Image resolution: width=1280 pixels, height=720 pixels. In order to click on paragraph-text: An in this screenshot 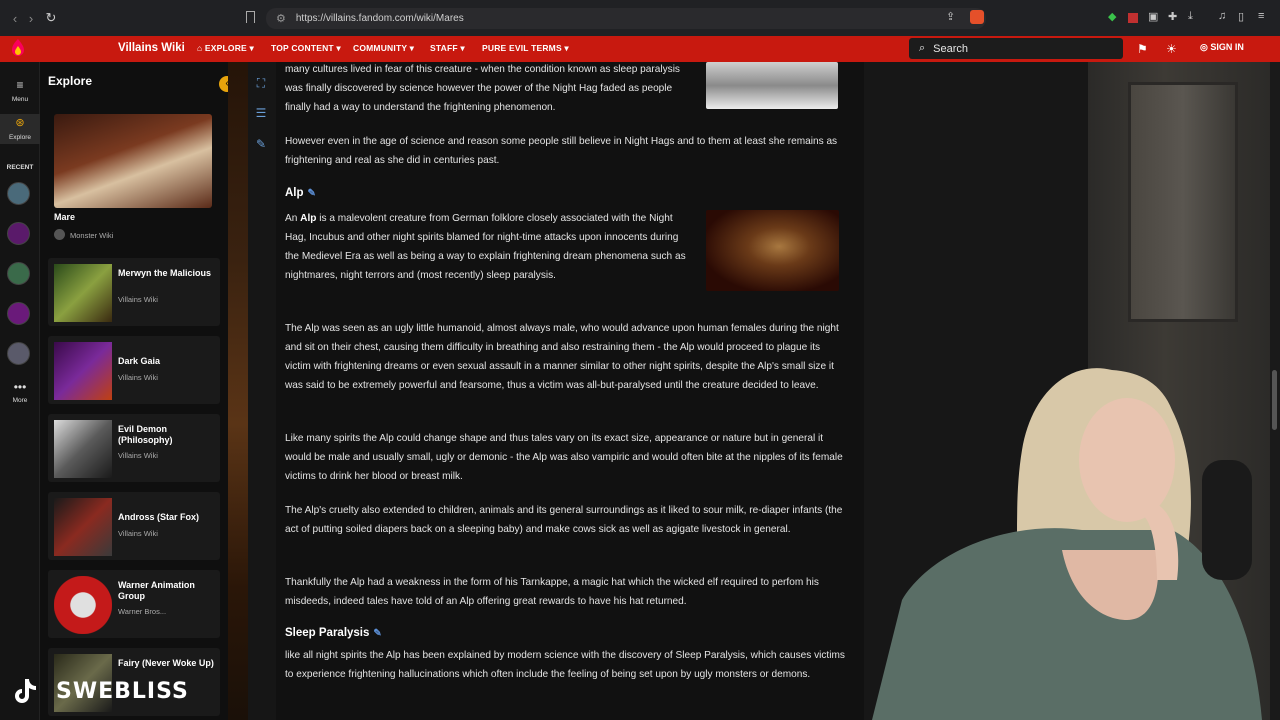, I will do `click(293, 218)`.